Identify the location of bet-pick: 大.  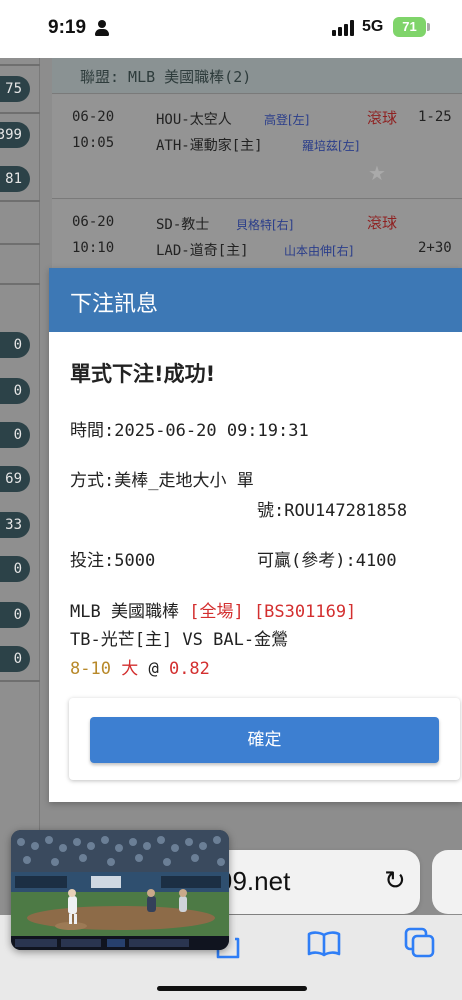
(130, 669).